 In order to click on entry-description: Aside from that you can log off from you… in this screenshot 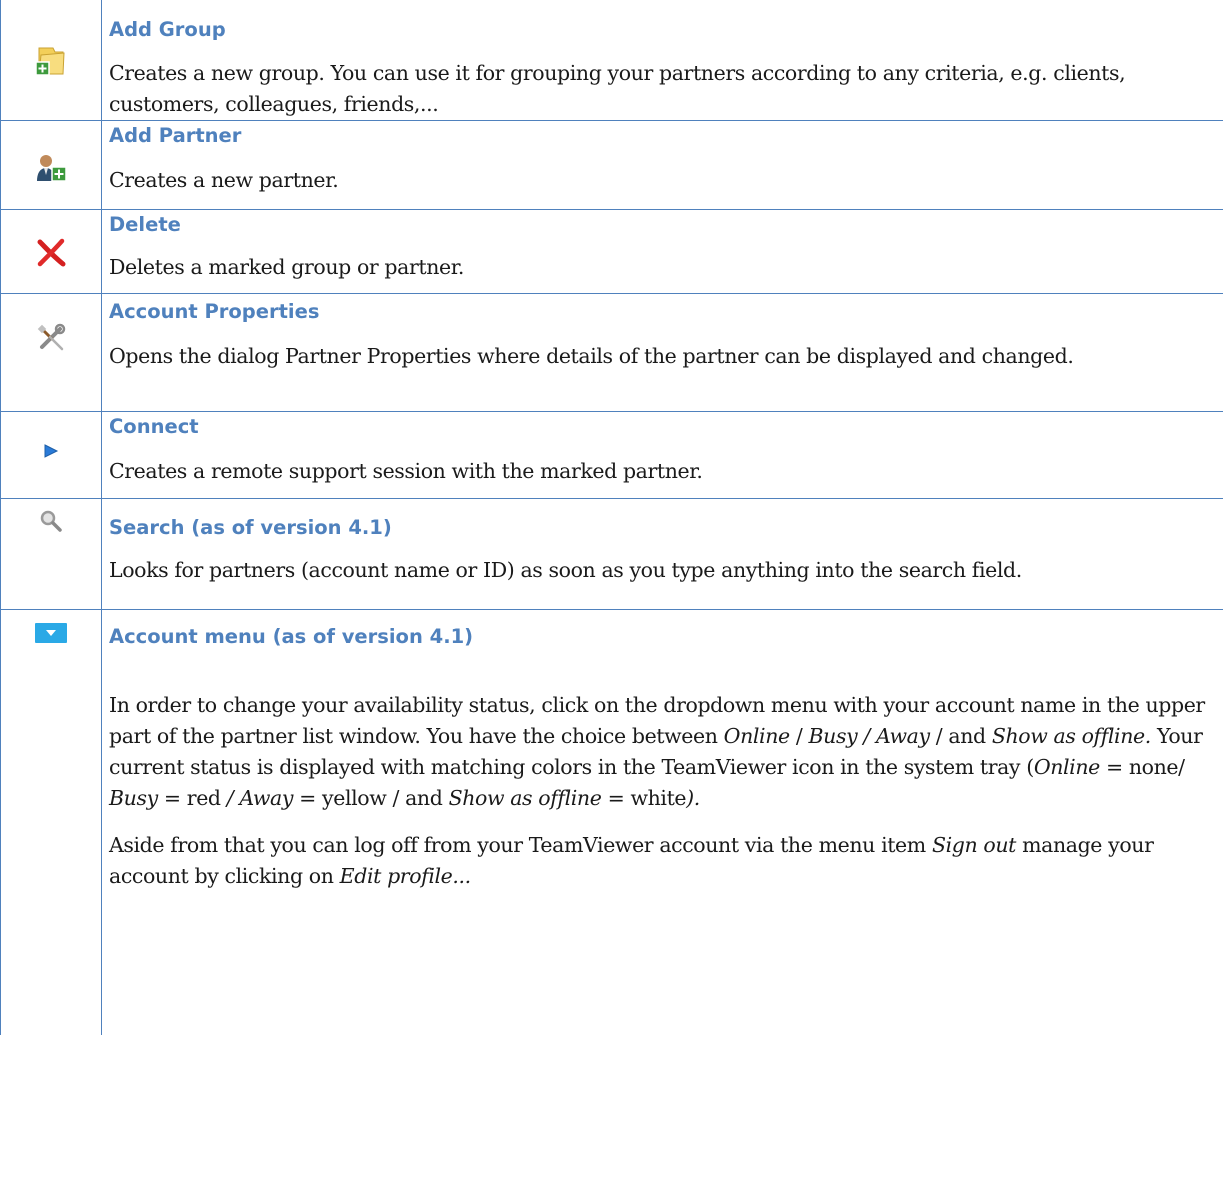, I will do `click(666, 861)`.